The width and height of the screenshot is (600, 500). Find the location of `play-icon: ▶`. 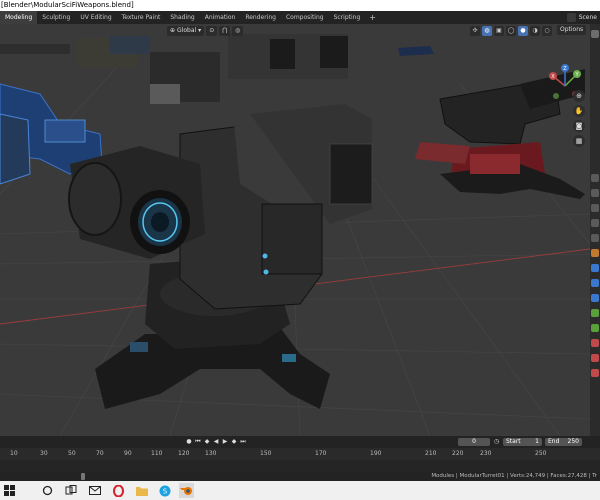

play-icon: ▶ is located at coordinates (225, 441).